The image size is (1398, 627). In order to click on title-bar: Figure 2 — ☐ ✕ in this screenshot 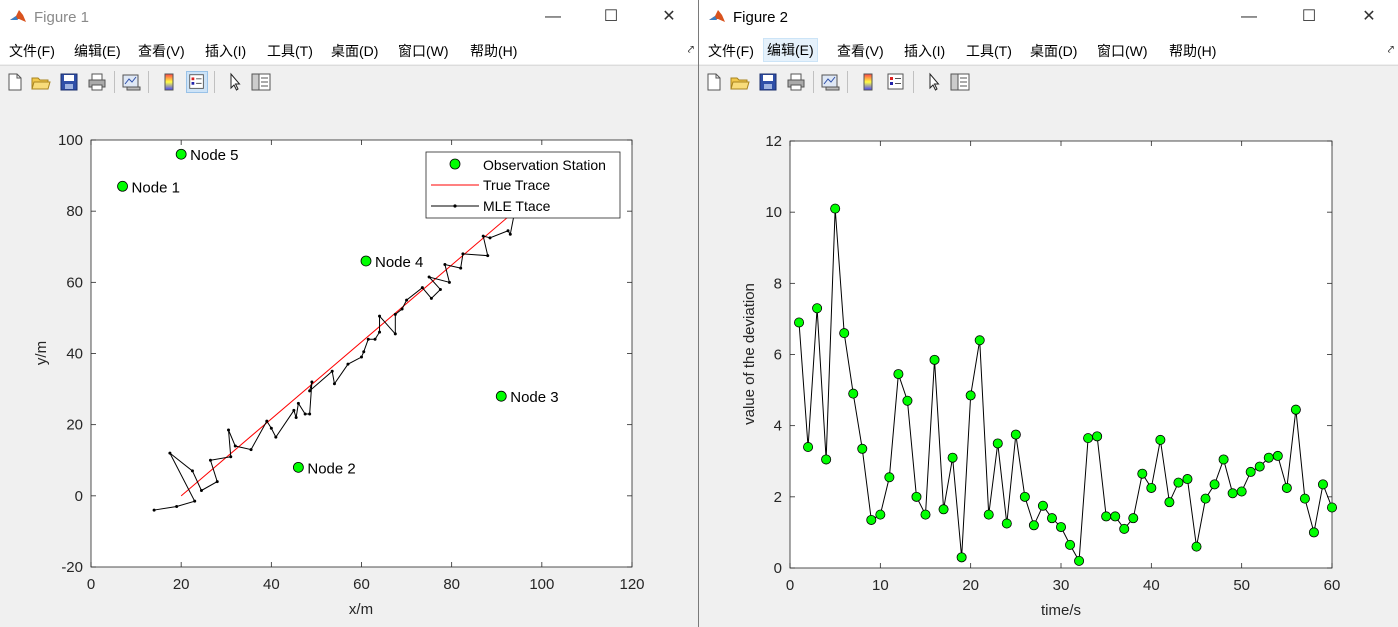, I will do `click(1048, 18)`.